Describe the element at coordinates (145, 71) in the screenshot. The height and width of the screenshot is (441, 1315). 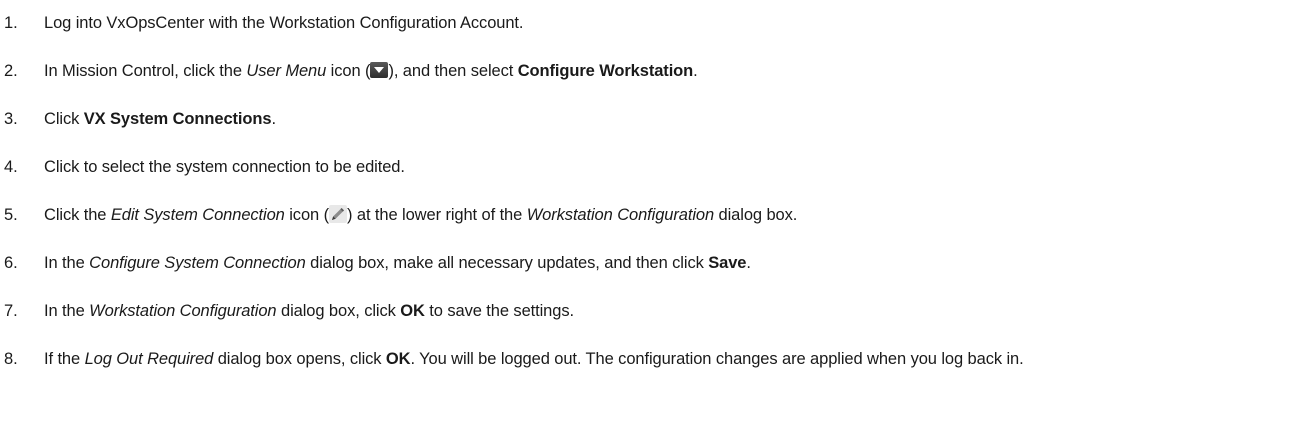
I see `text-run: In Mission Control, click the` at that location.